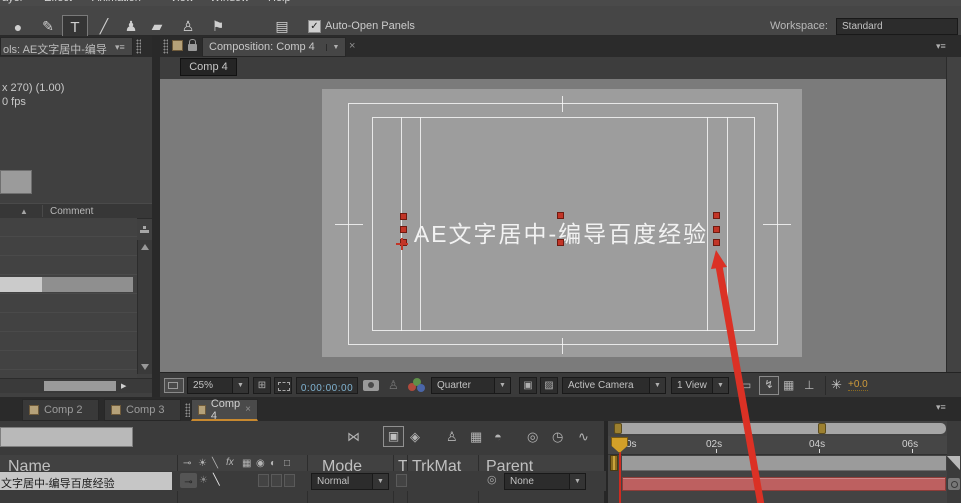  I want to click on exposure-value: +0.0, so click(858, 385).